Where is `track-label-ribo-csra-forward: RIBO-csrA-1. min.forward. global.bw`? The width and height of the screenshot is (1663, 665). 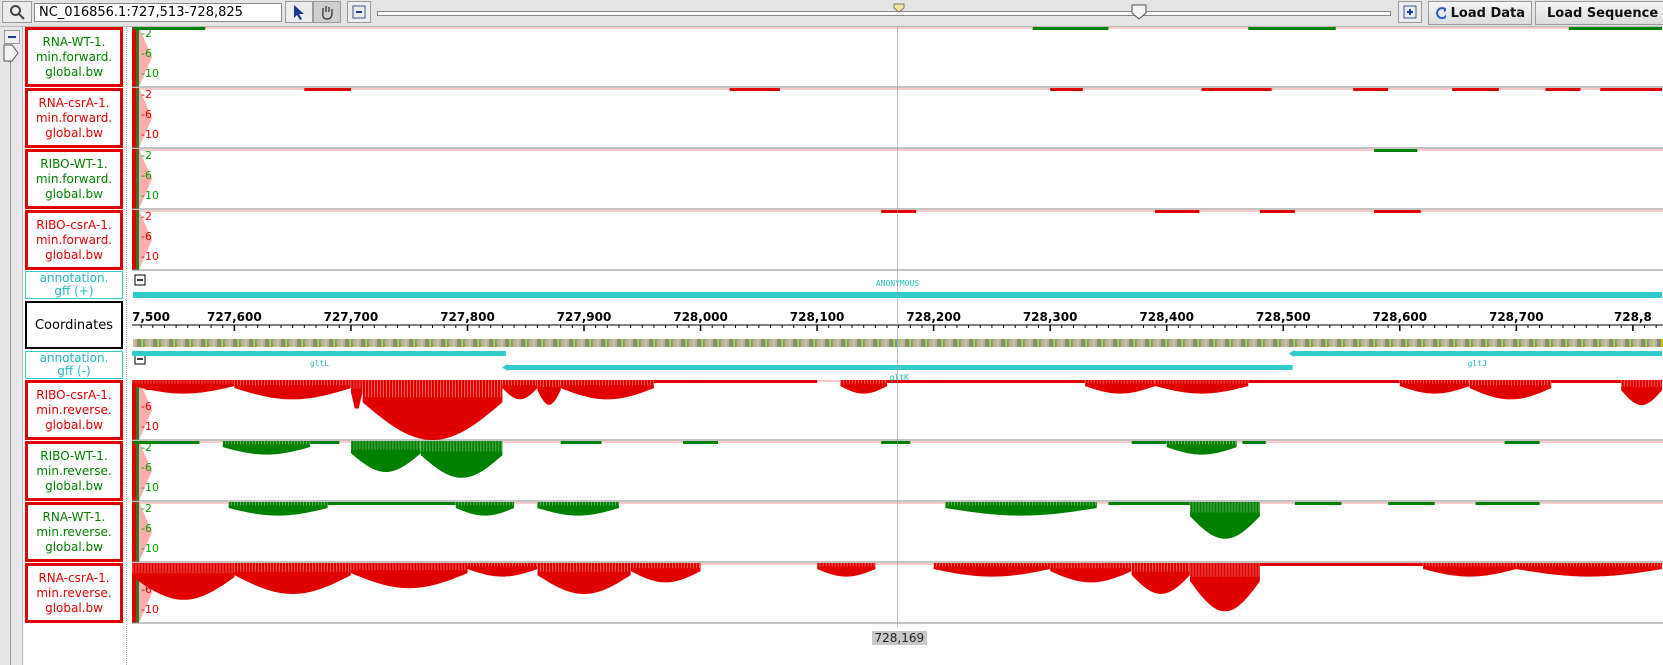
track-label-ribo-csra-forward: RIBO-csrA-1. min.forward. global.bw is located at coordinates (74, 240).